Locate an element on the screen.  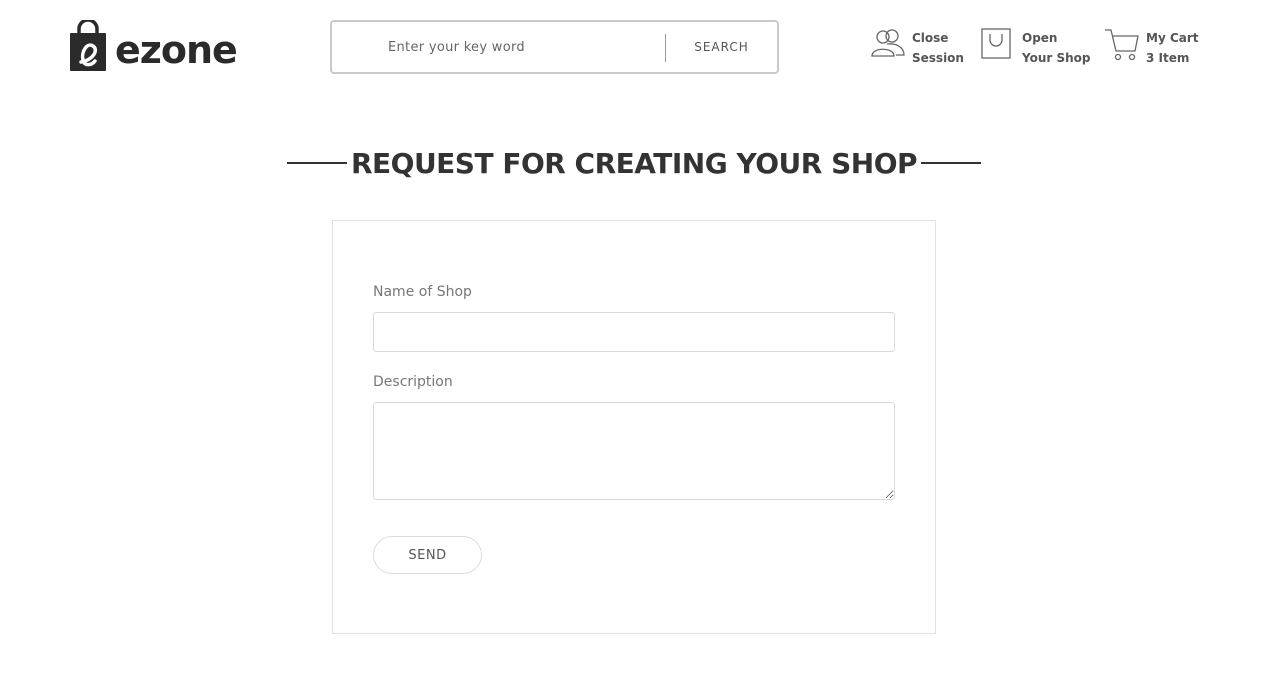
send-button: SEND is located at coordinates (427, 555).